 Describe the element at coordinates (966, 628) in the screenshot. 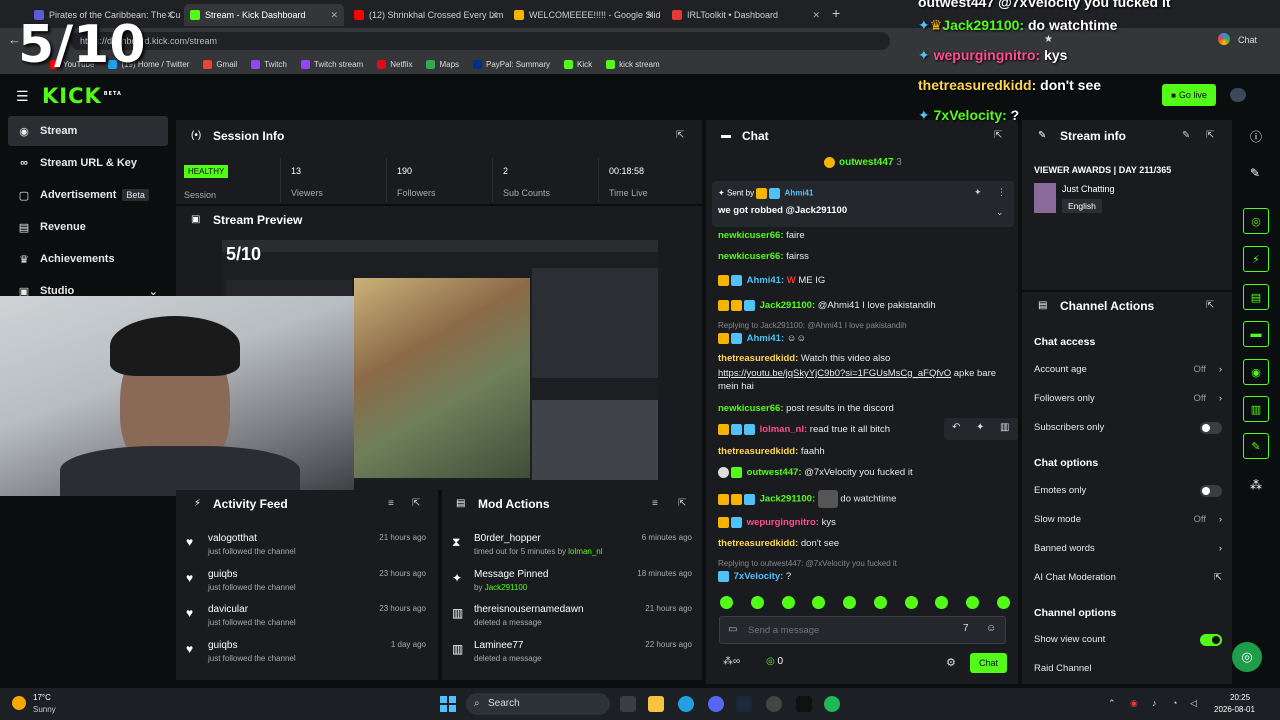

I see `seven-tv-icon: 7` at that location.